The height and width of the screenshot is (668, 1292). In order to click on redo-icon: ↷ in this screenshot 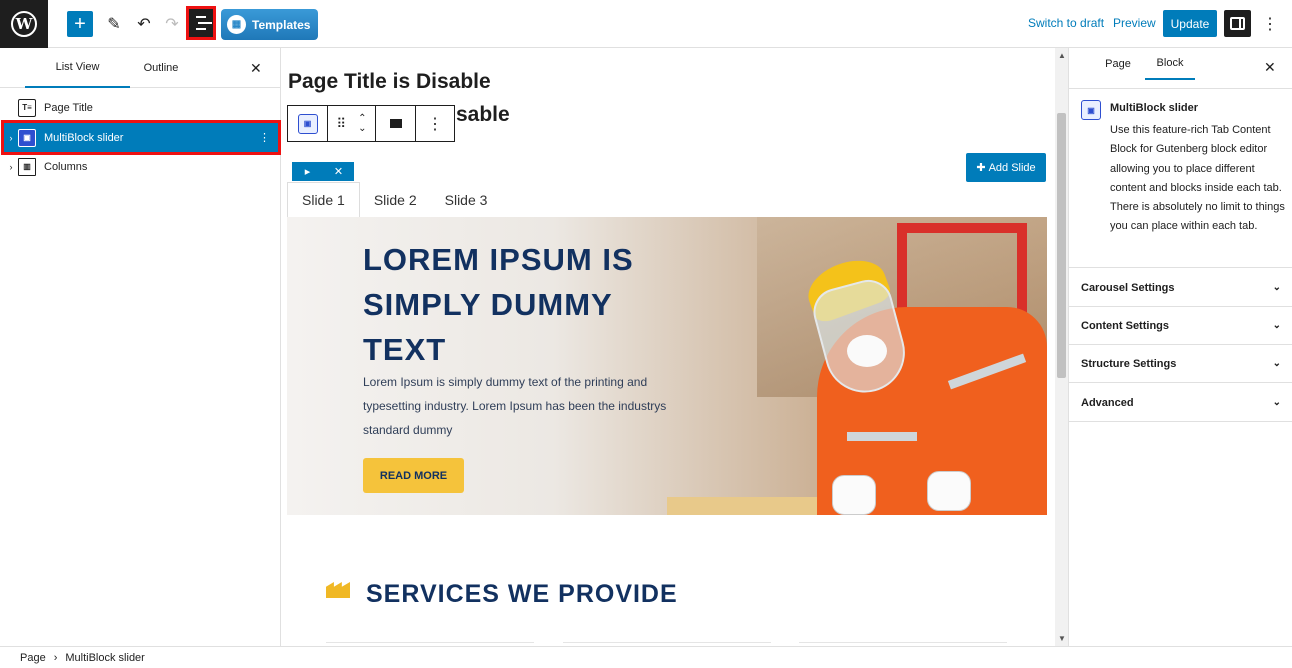, I will do `click(172, 24)`.